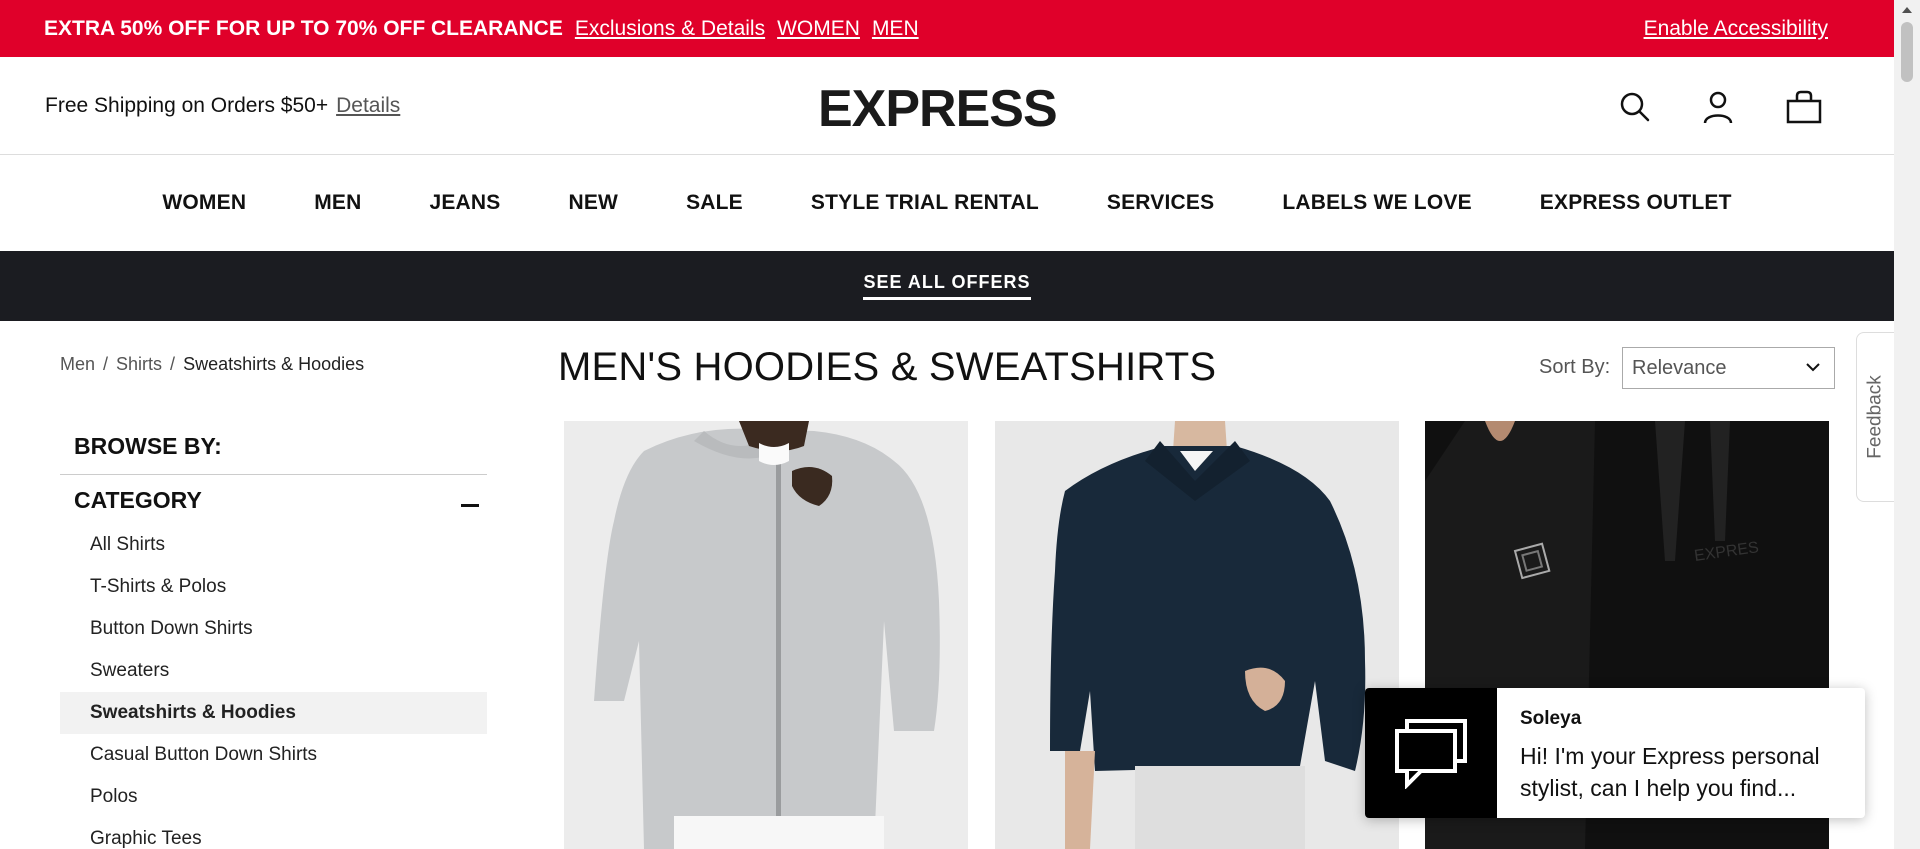 The image size is (1920, 849). I want to click on shipping-banner: Free Shipping on Orders $50+ Details, so click(222, 106).